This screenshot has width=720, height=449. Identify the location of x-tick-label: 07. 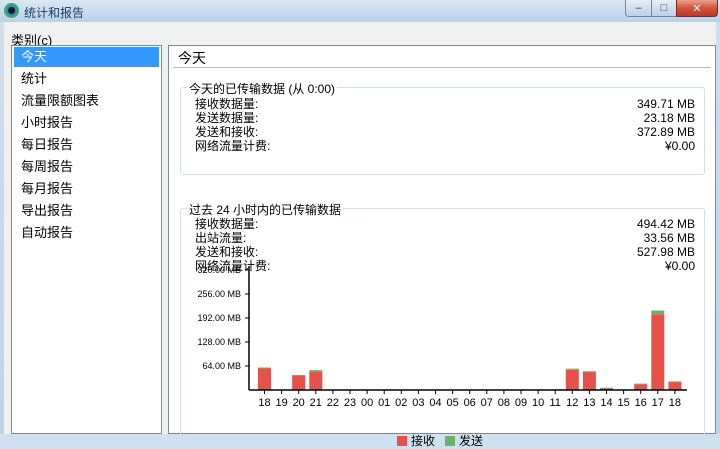
(487, 403).